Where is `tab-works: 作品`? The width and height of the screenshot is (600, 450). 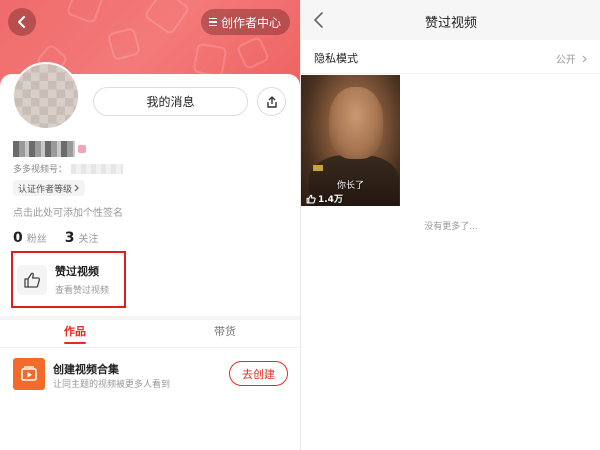 tab-works: 作品 is located at coordinates (75, 331).